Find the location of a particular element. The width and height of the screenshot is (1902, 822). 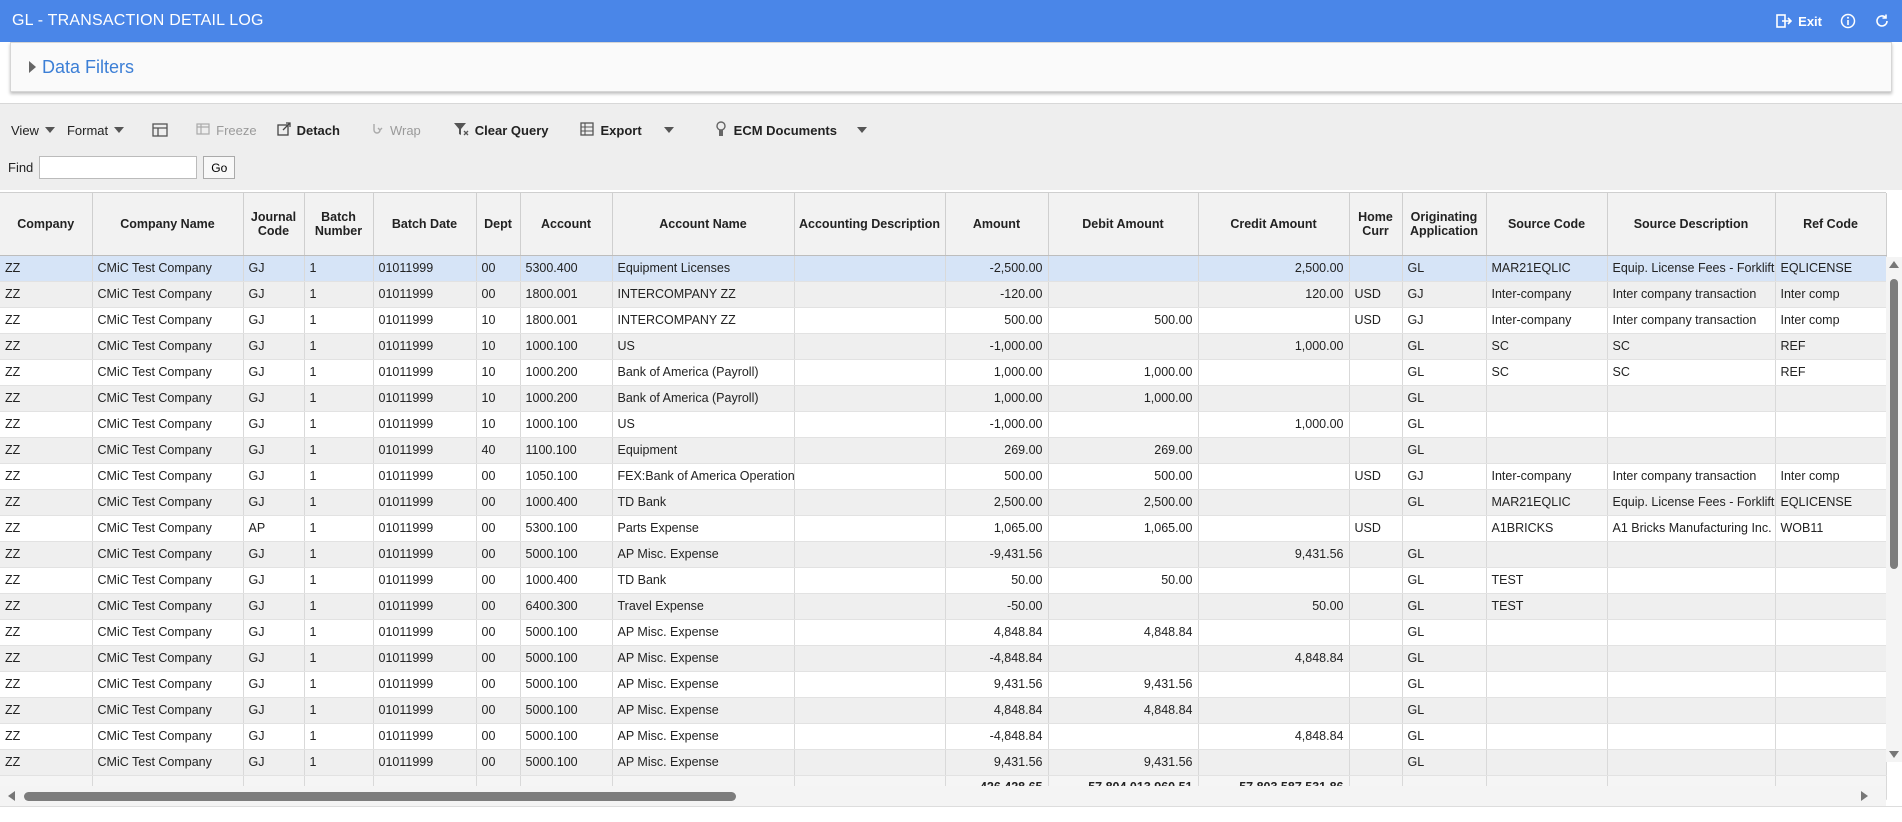

vertical-scroll-thumb is located at coordinates (1894, 424).